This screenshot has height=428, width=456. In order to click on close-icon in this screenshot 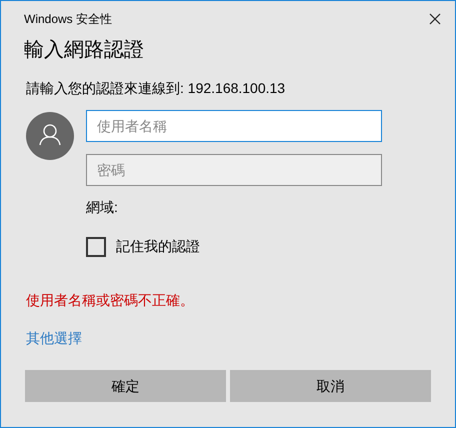, I will do `click(435, 19)`.